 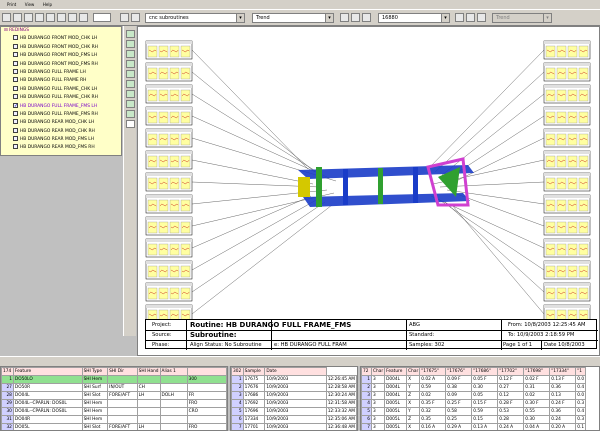 What do you see at coordinates (130, 44) in the screenshot?
I see `zoom-icon` at bounding box center [130, 44].